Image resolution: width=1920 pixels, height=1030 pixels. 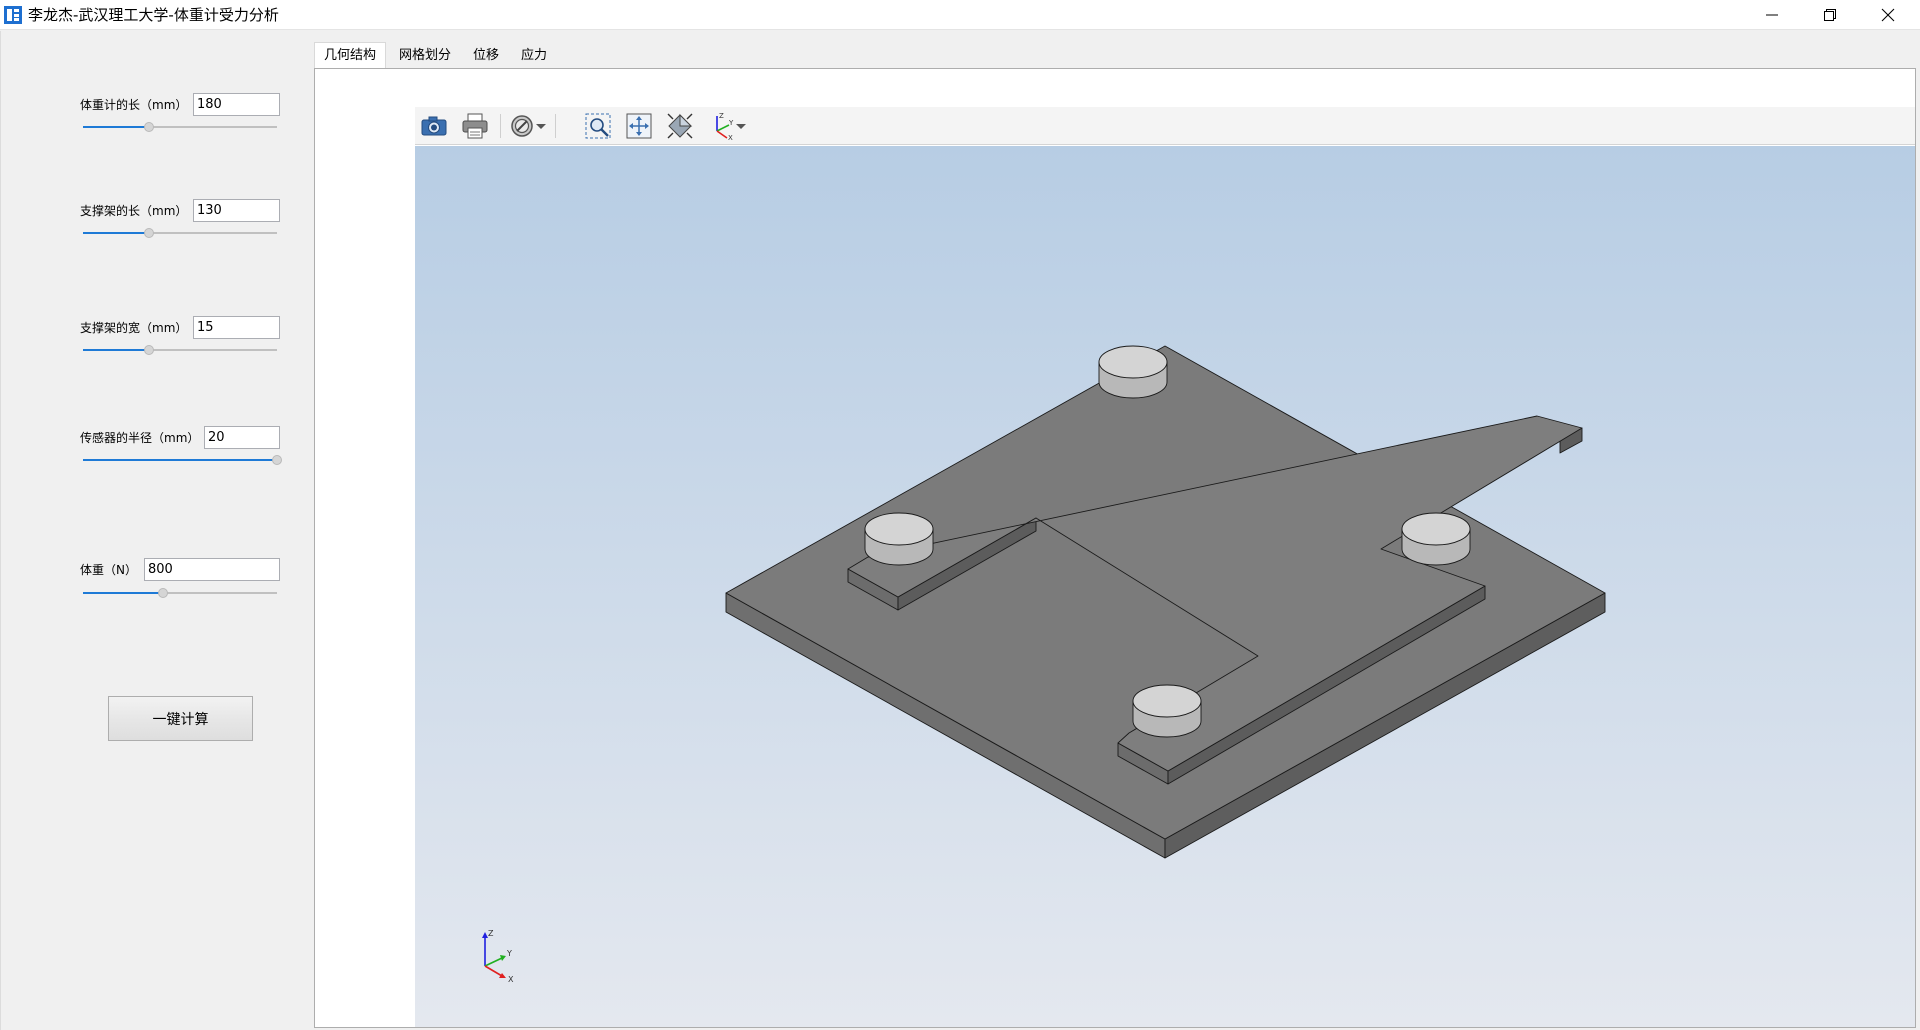 I want to click on fit-all-icon, so click(x=639, y=126).